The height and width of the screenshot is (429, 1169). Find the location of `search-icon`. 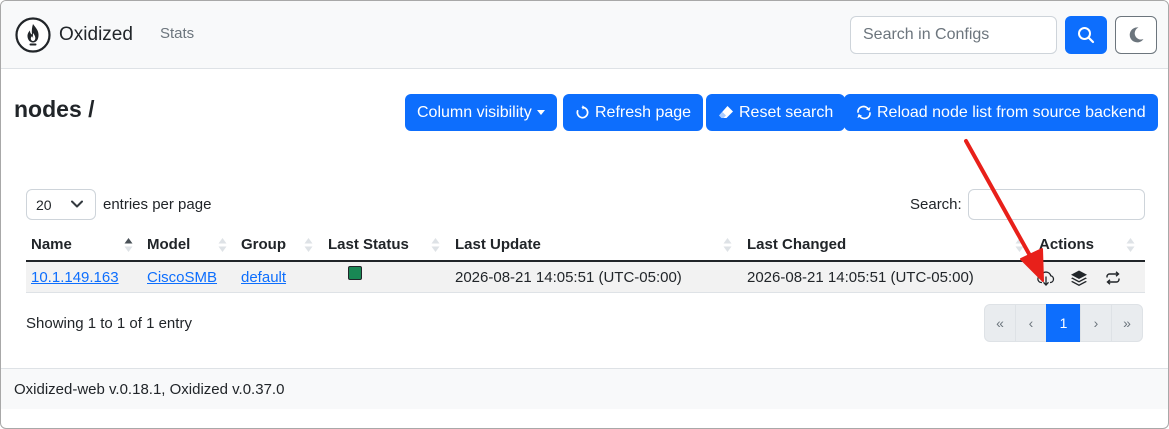

search-icon is located at coordinates (1086, 35).